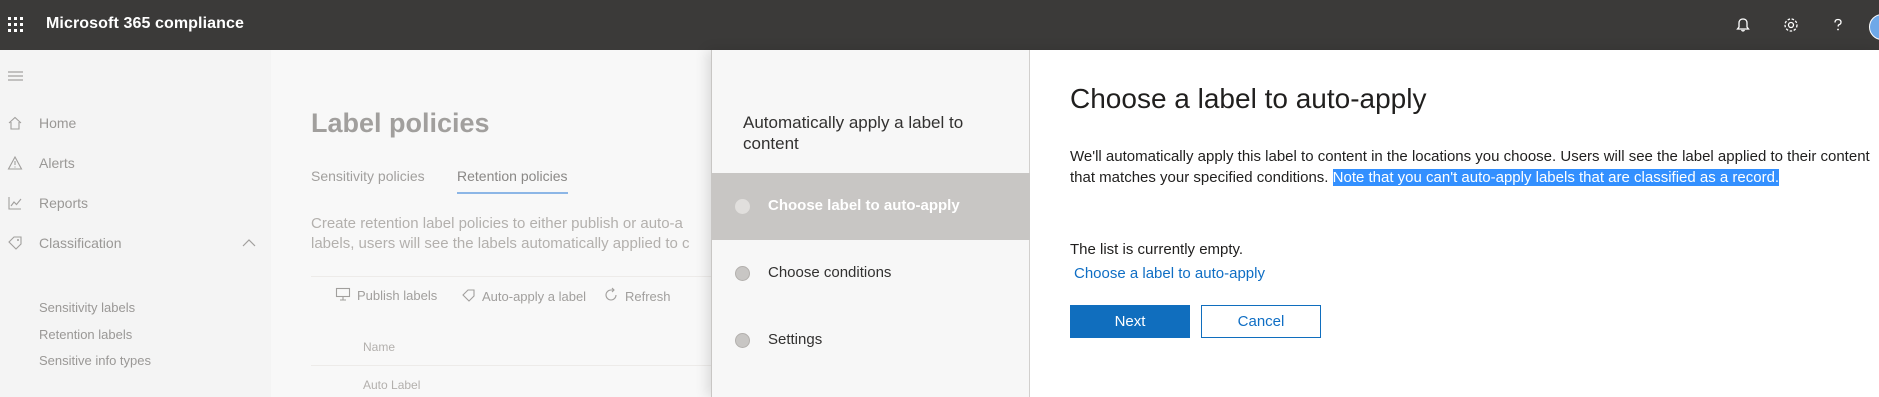 The width and height of the screenshot is (1879, 397). Describe the element at coordinates (135, 123) in the screenshot. I see `nav-item-home: Home` at that location.